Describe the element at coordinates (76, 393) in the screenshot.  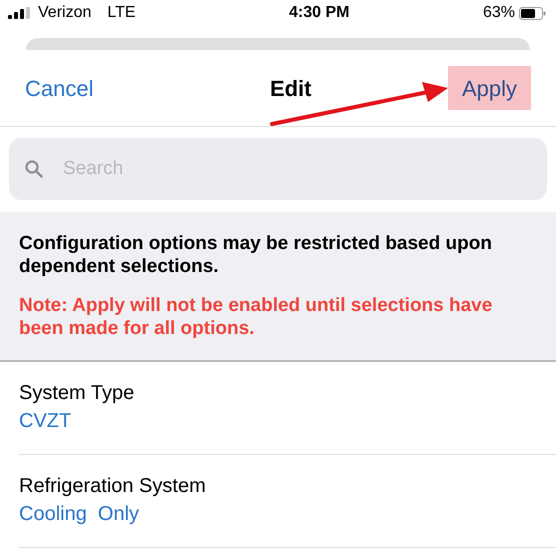
I see `option-label: System Type` at that location.